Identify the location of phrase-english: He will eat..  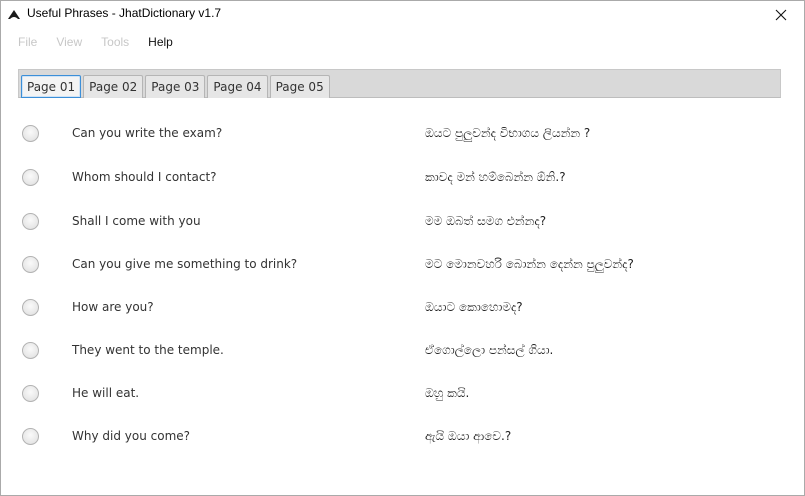
(106, 393).